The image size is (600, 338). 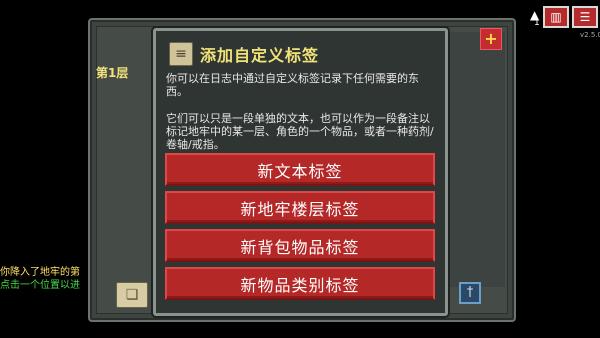 What do you see at coordinates (292, 85) in the screenshot?
I see `dialog-paragraph-1: 你可以在日志中通过自定义标签记录下任何需要的东西。` at bounding box center [292, 85].